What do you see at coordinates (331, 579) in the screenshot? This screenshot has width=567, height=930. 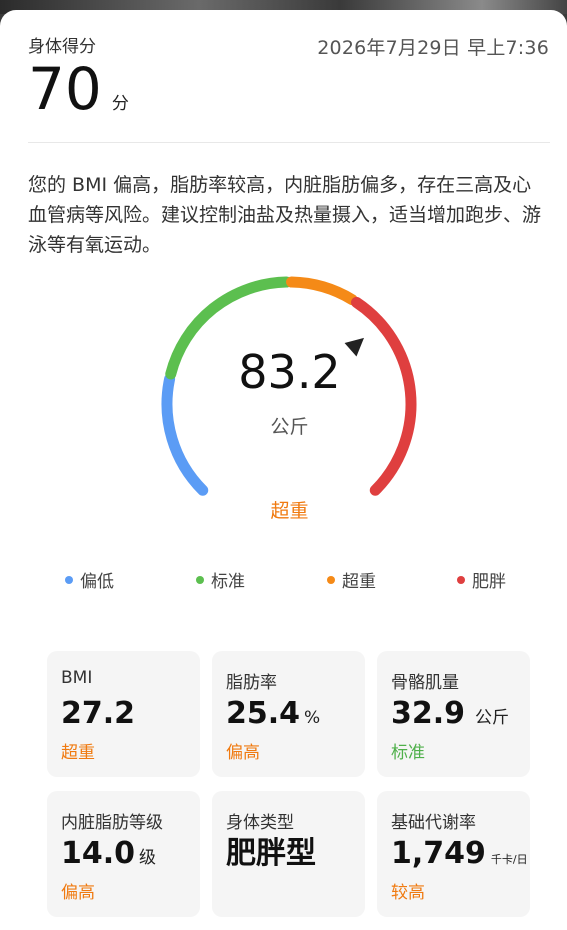 I see `legend-dot-overweight` at bounding box center [331, 579].